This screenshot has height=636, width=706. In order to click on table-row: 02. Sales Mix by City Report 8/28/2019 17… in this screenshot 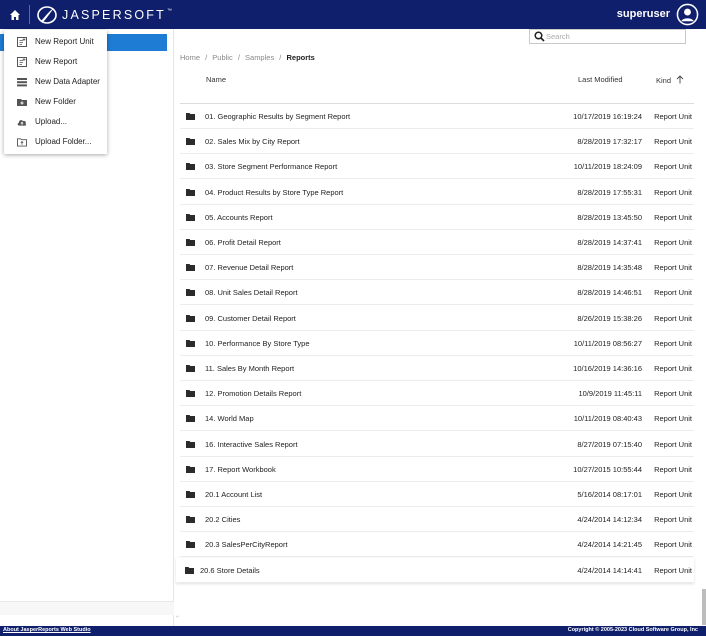, I will do `click(437, 142)`.